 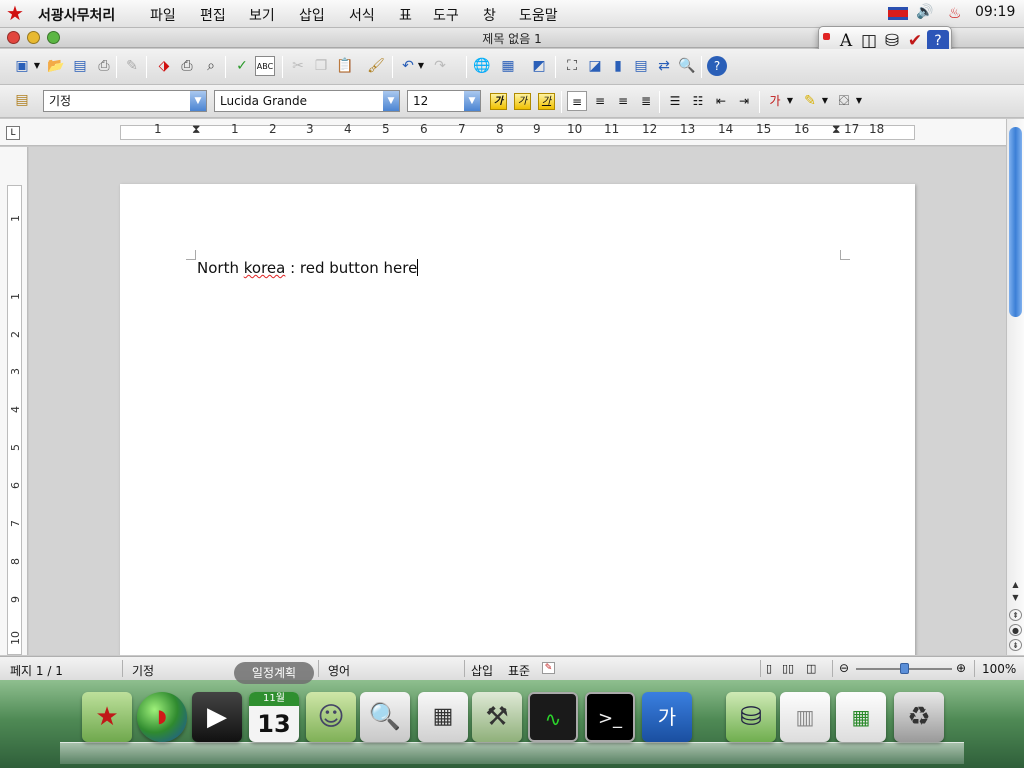 I want to click on system-status-icon: ♨, so click(x=954, y=13).